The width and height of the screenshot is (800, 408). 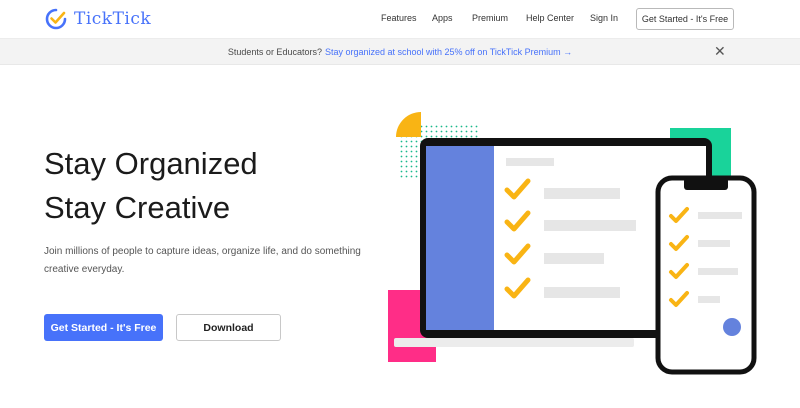 What do you see at coordinates (151, 186) in the screenshot?
I see `hero-title: Stay Organized Stay Creative` at bounding box center [151, 186].